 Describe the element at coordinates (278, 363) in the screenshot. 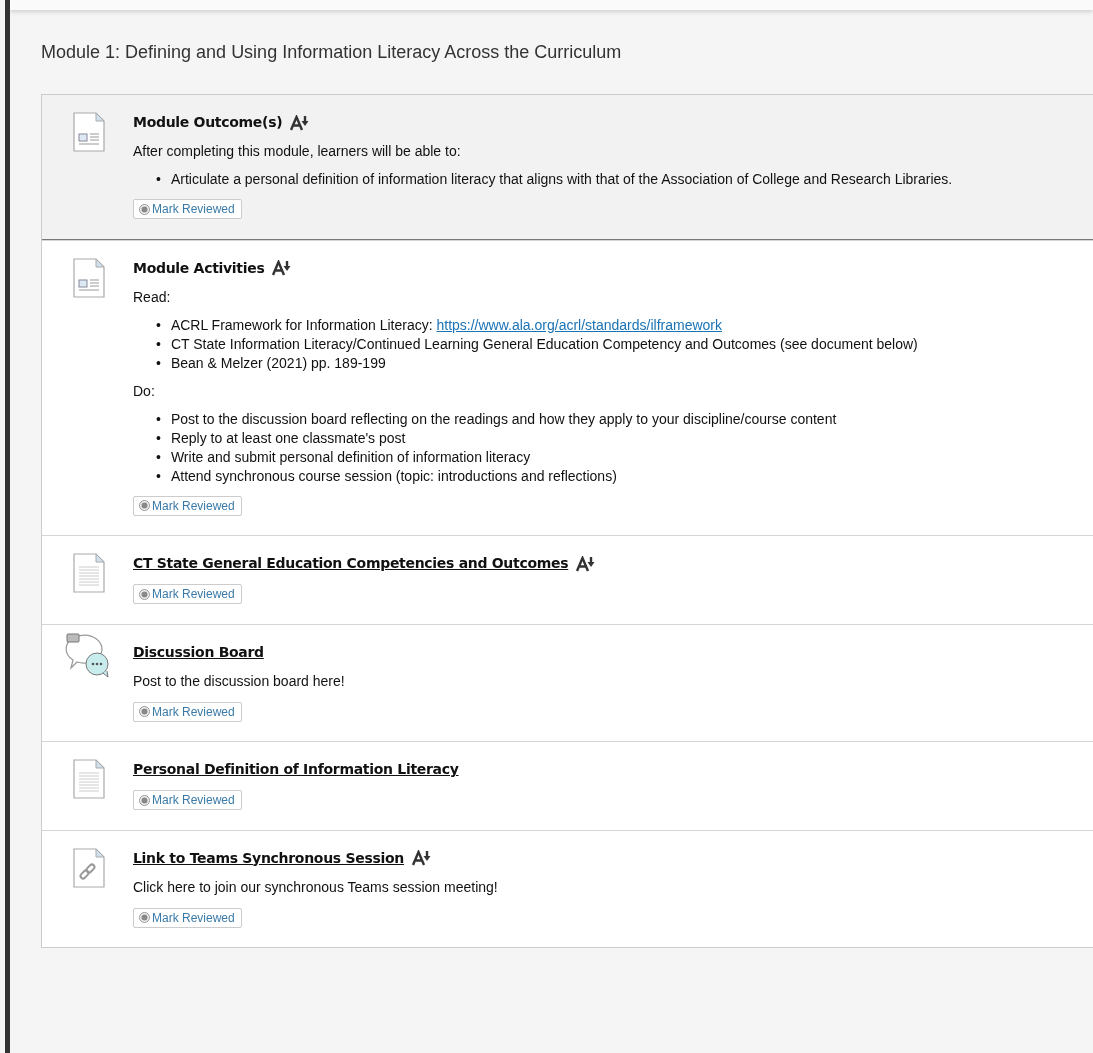

I see `list-item-text: Bean & Melzer (2021) pp. 189-199` at that location.